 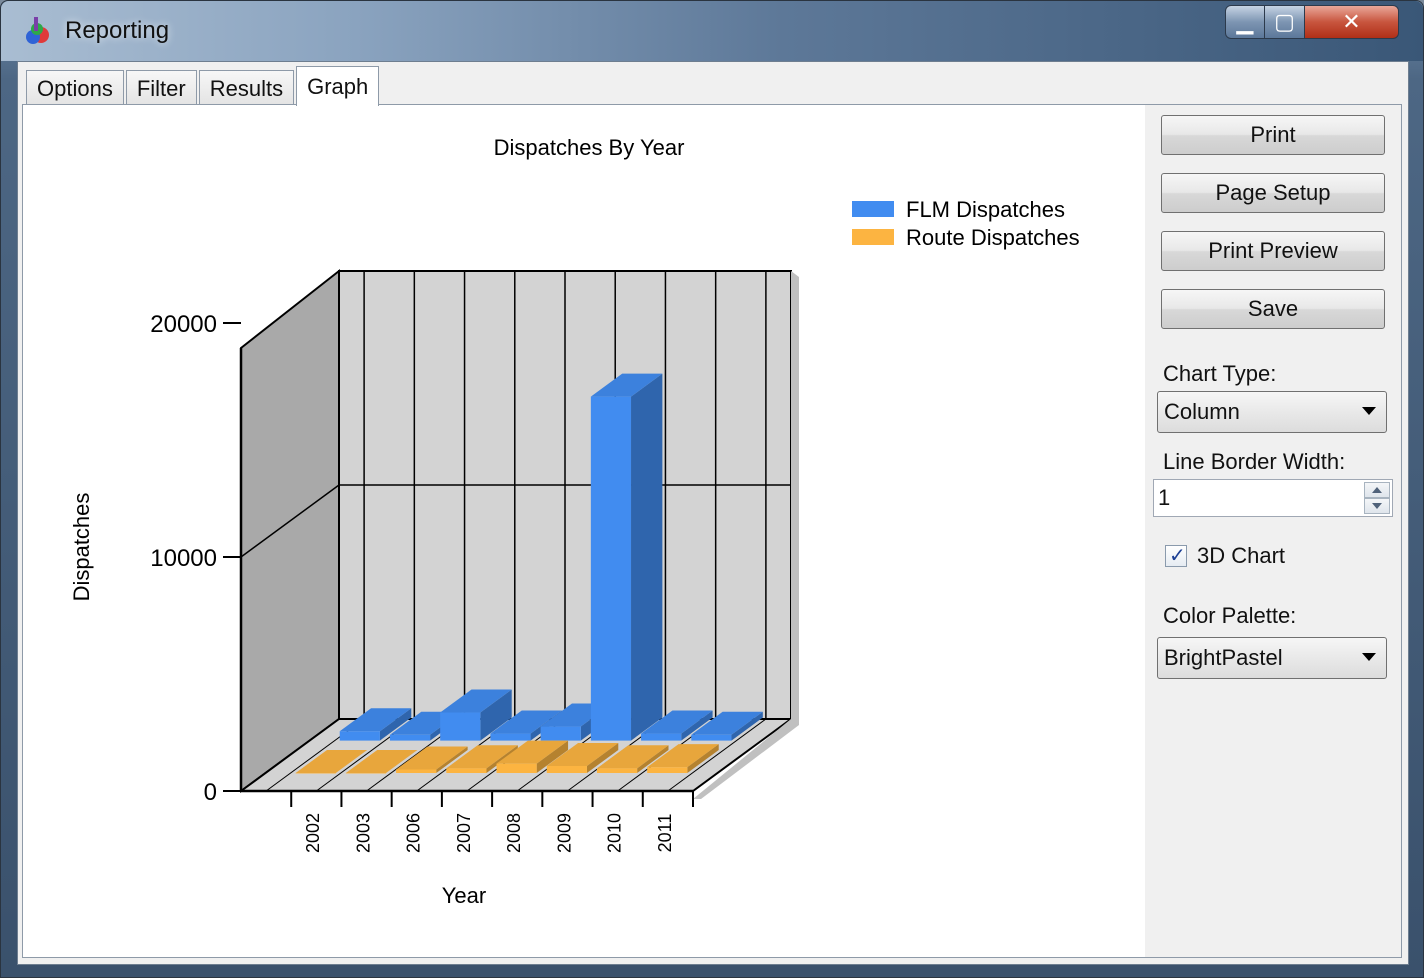 What do you see at coordinates (161, 88) in the screenshot?
I see `tab-filter: Filter` at bounding box center [161, 88].